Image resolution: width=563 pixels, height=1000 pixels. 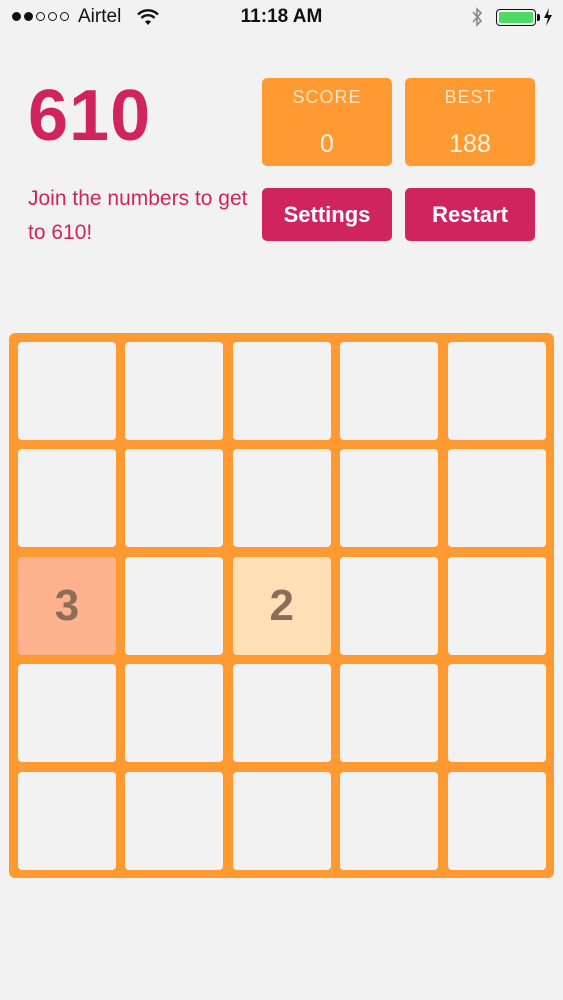 I want to click on tile: 2, so click(x=281, y=605).